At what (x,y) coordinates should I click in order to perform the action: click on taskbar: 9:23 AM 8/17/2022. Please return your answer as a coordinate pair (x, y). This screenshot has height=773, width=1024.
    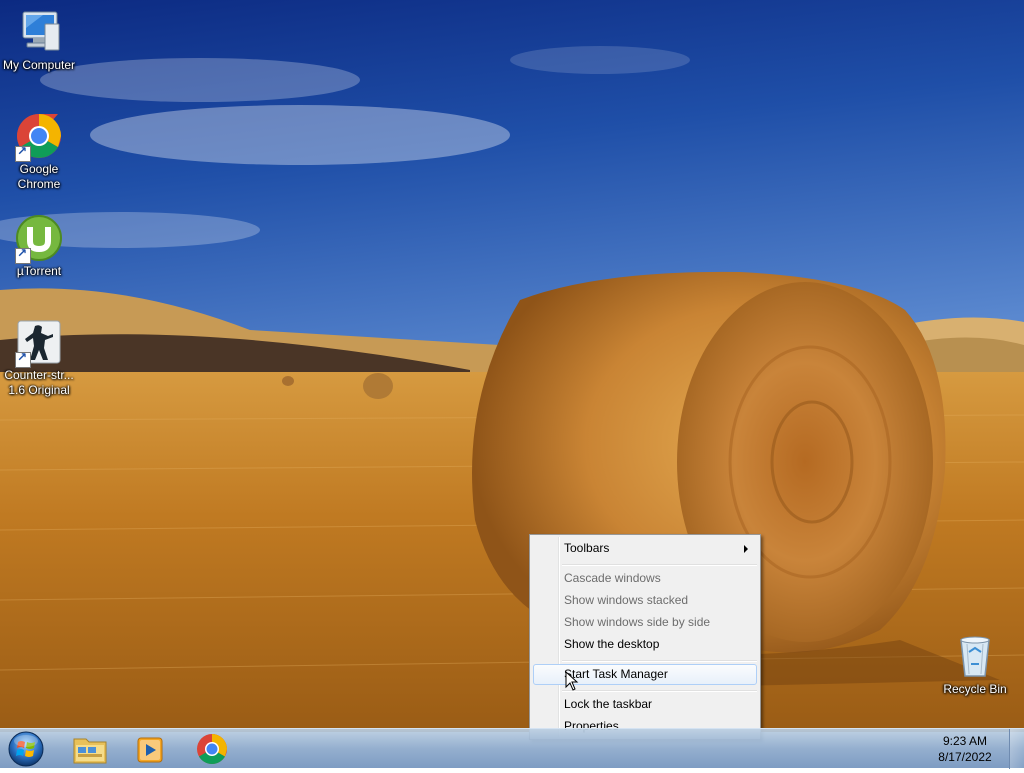
    Looking at the image, I should click on (512, 748).